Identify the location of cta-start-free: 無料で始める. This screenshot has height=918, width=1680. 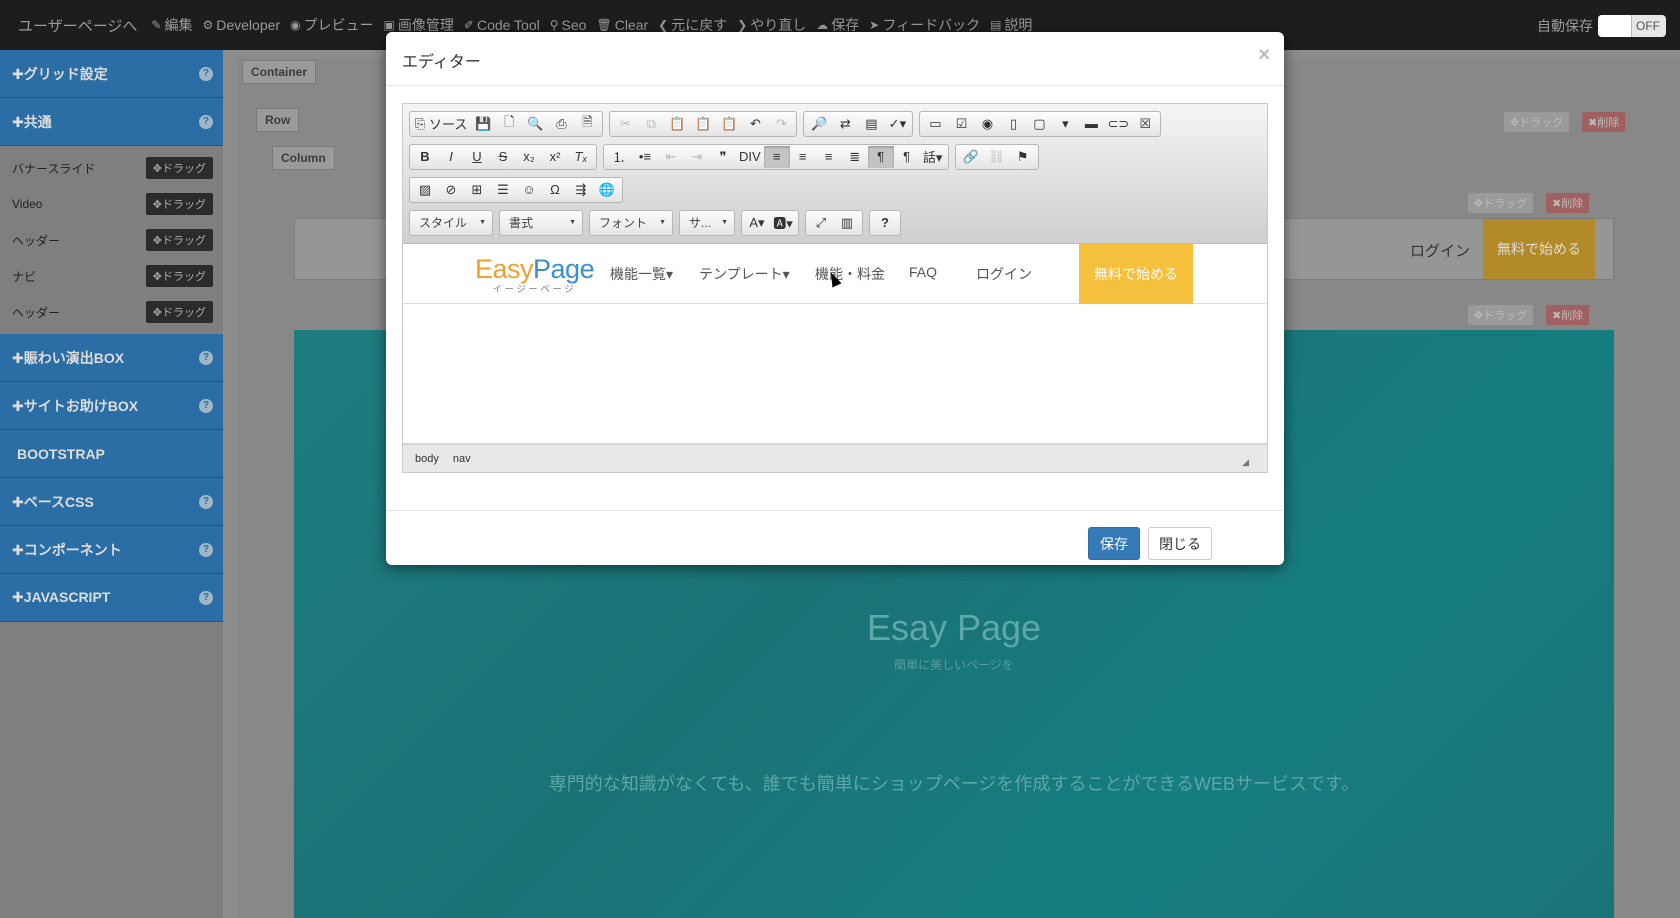
(1136, 274).